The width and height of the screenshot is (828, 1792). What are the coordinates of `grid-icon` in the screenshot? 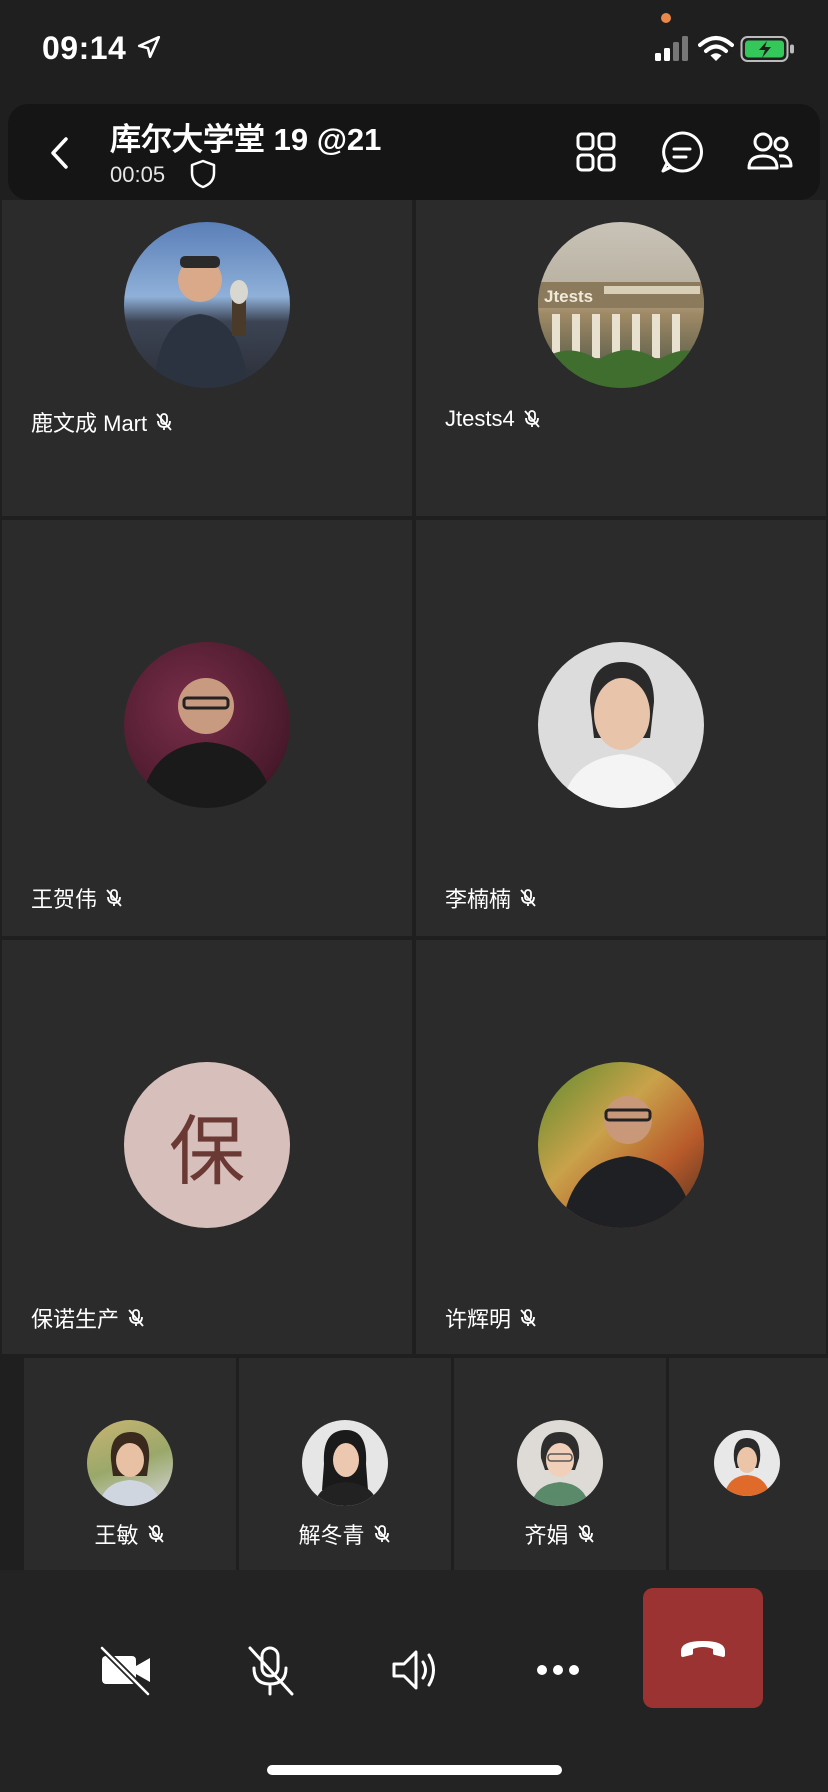 It's located at (596, 152).